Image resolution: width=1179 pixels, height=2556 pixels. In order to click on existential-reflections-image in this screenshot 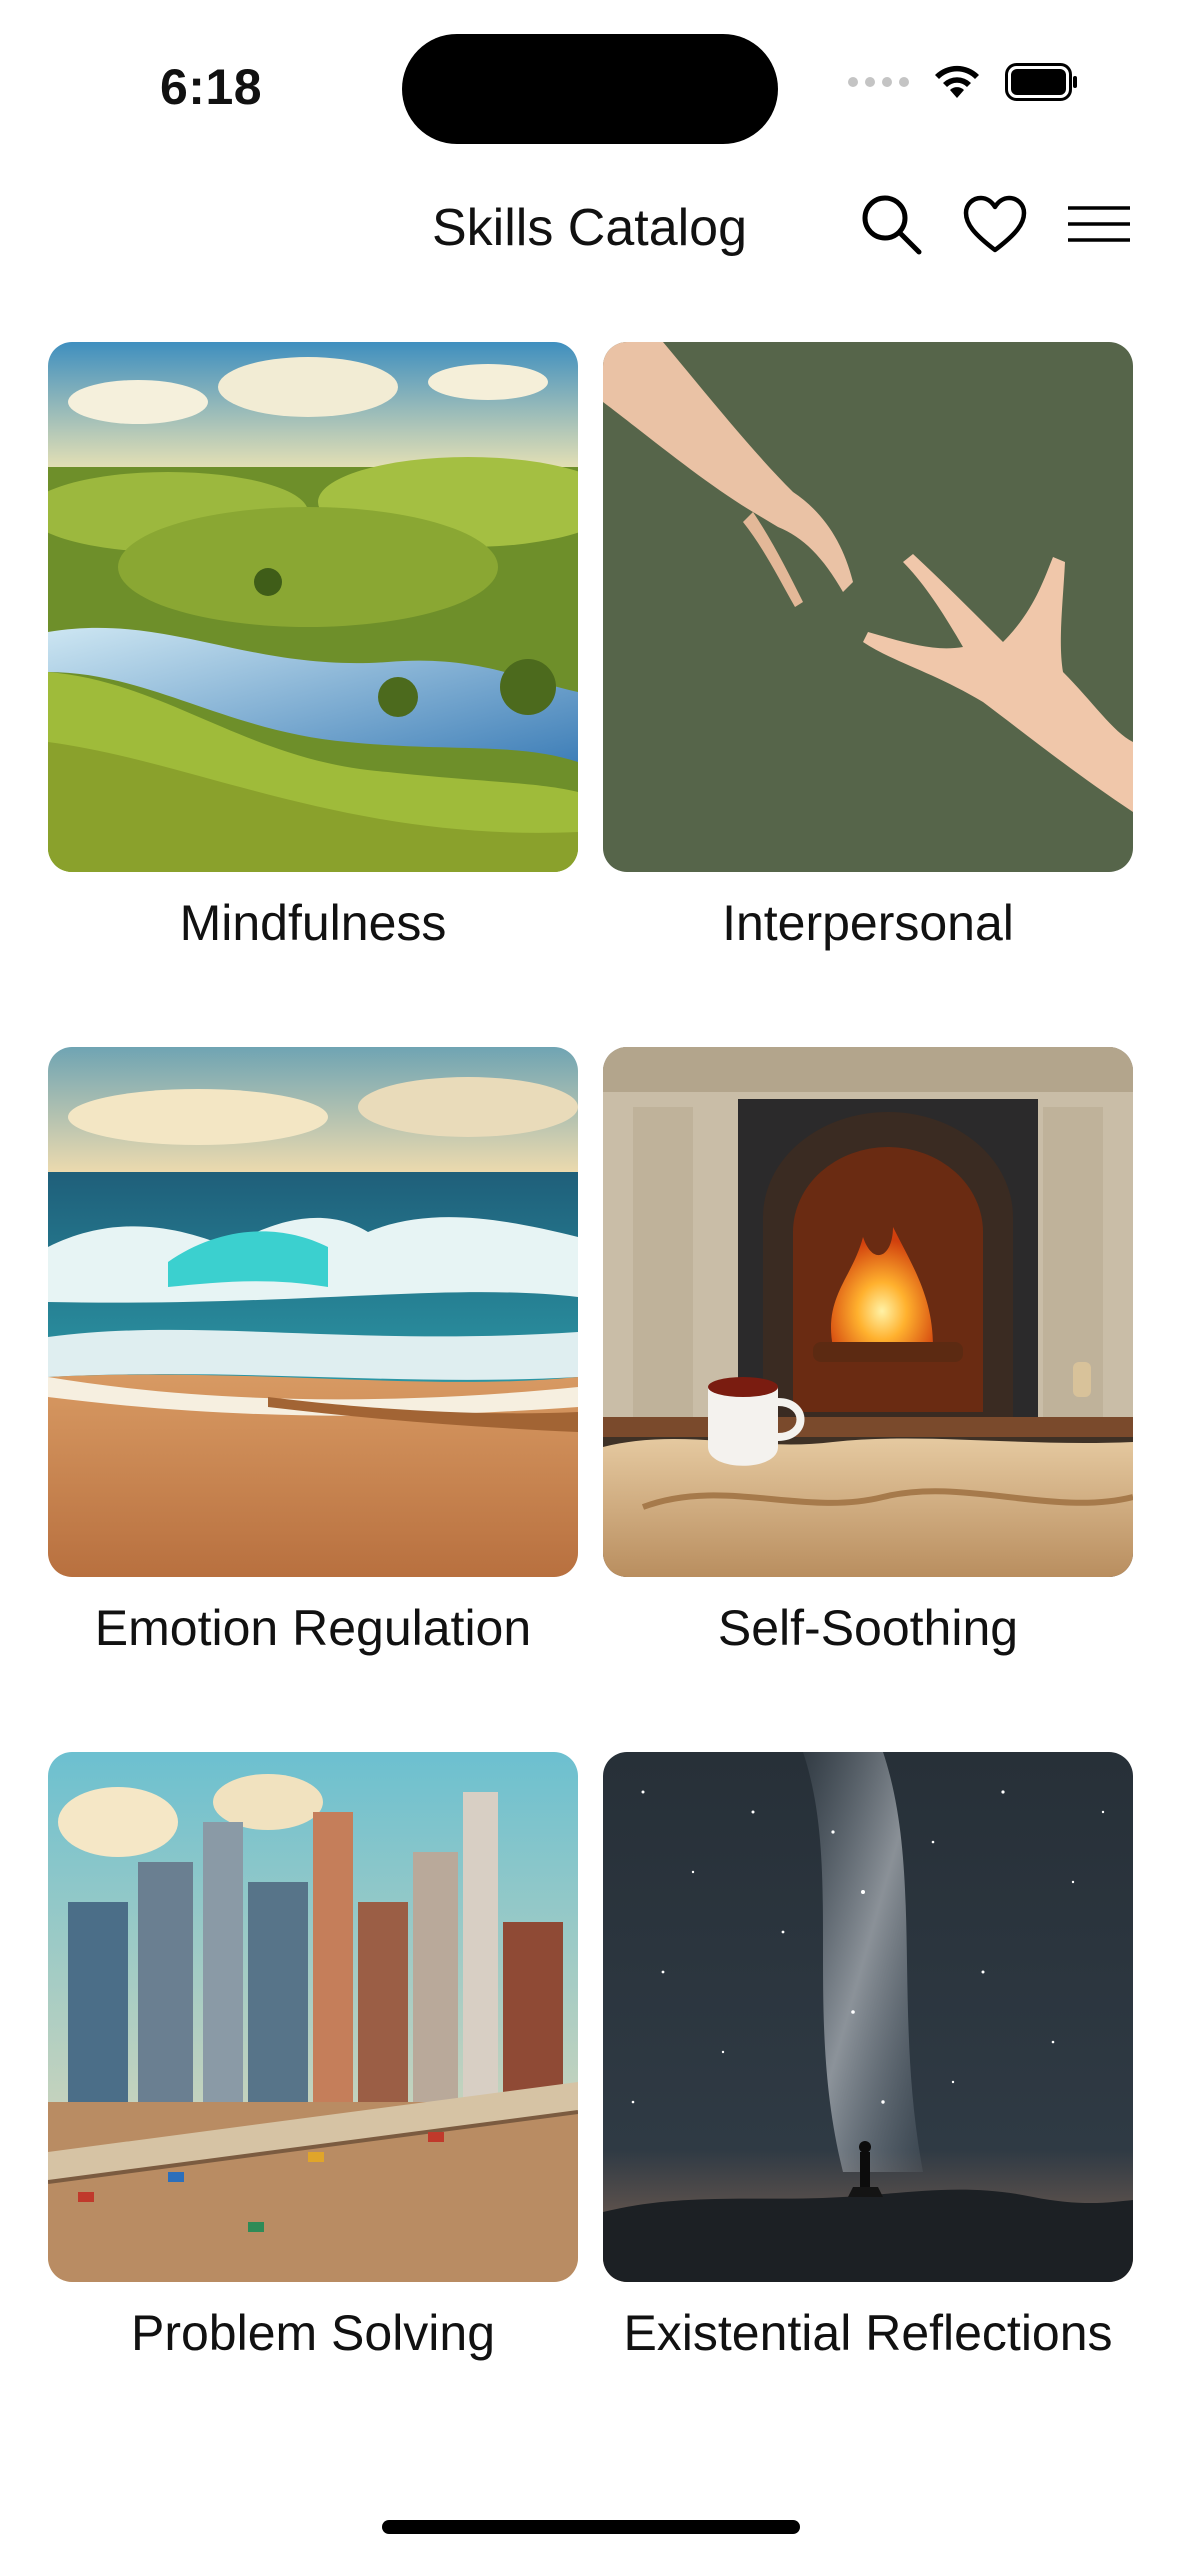, I will do `click(868, 2017)`.